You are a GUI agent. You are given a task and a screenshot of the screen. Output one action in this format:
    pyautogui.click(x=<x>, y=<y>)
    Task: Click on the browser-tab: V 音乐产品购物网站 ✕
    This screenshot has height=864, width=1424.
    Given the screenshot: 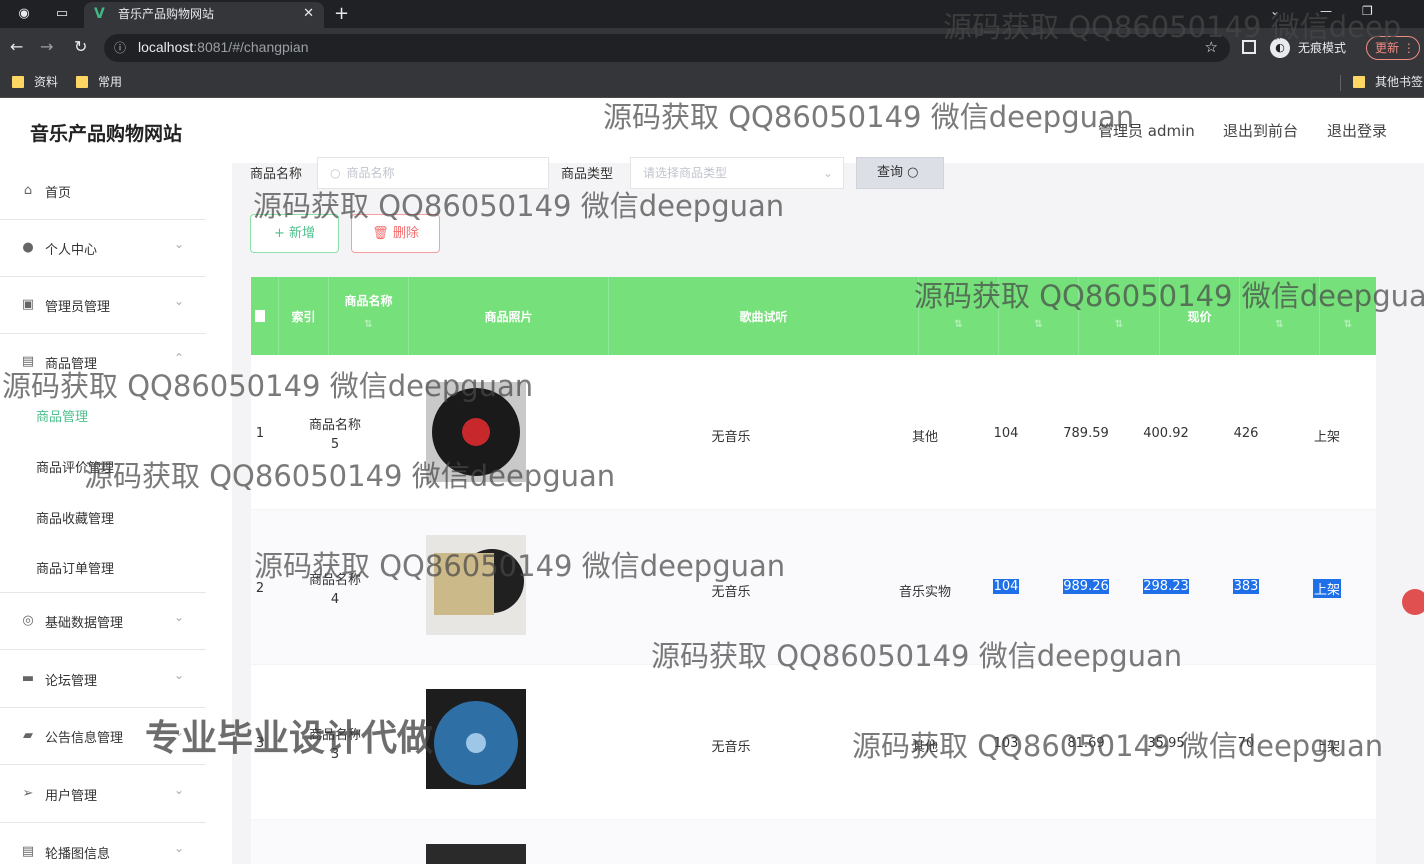 What is the action you would take?
    pyautogui.click(x=204, y=15)
    